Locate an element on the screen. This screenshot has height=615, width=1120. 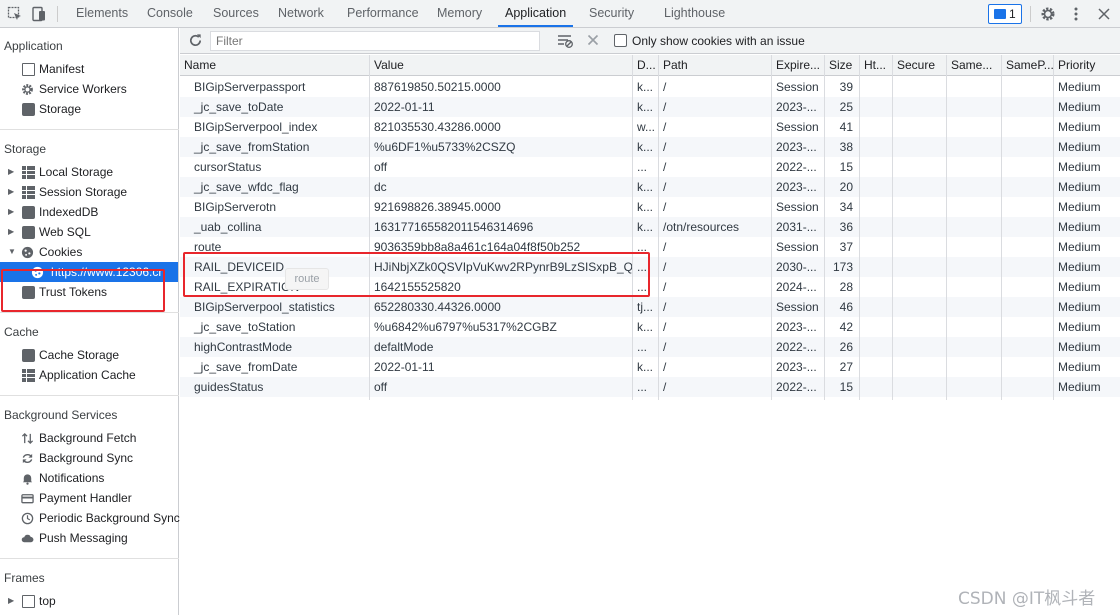
sidebar-item-local-storage: ▶ Local Storage is located at coordinates (89, 172).